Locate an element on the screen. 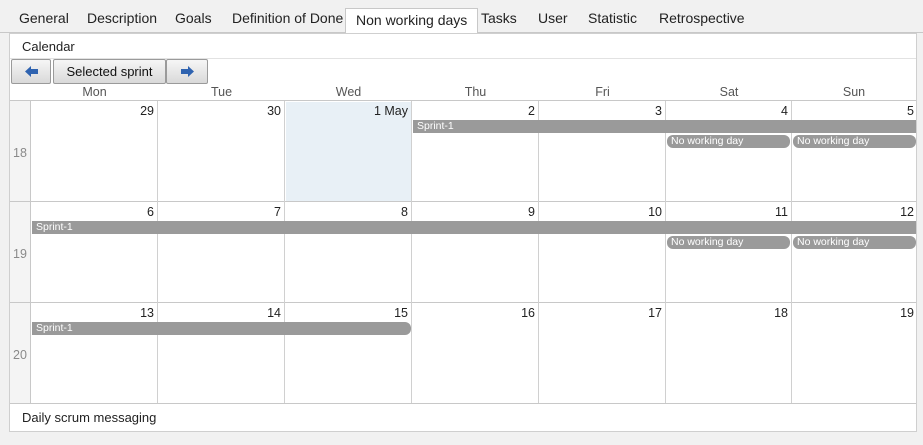 The width and height of the screenshot is (923, 445). day-number: 8 is located at coordinates (388, 212).